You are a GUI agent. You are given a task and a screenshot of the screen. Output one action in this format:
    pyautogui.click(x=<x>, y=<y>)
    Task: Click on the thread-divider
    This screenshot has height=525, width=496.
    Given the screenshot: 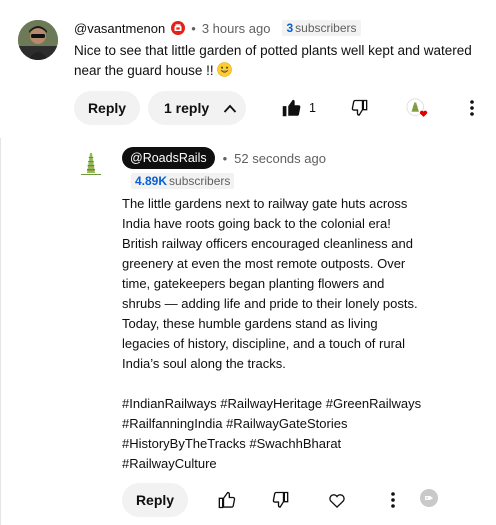 What is the action you would take?
    pyautogui.click(x=0, y=331)
    